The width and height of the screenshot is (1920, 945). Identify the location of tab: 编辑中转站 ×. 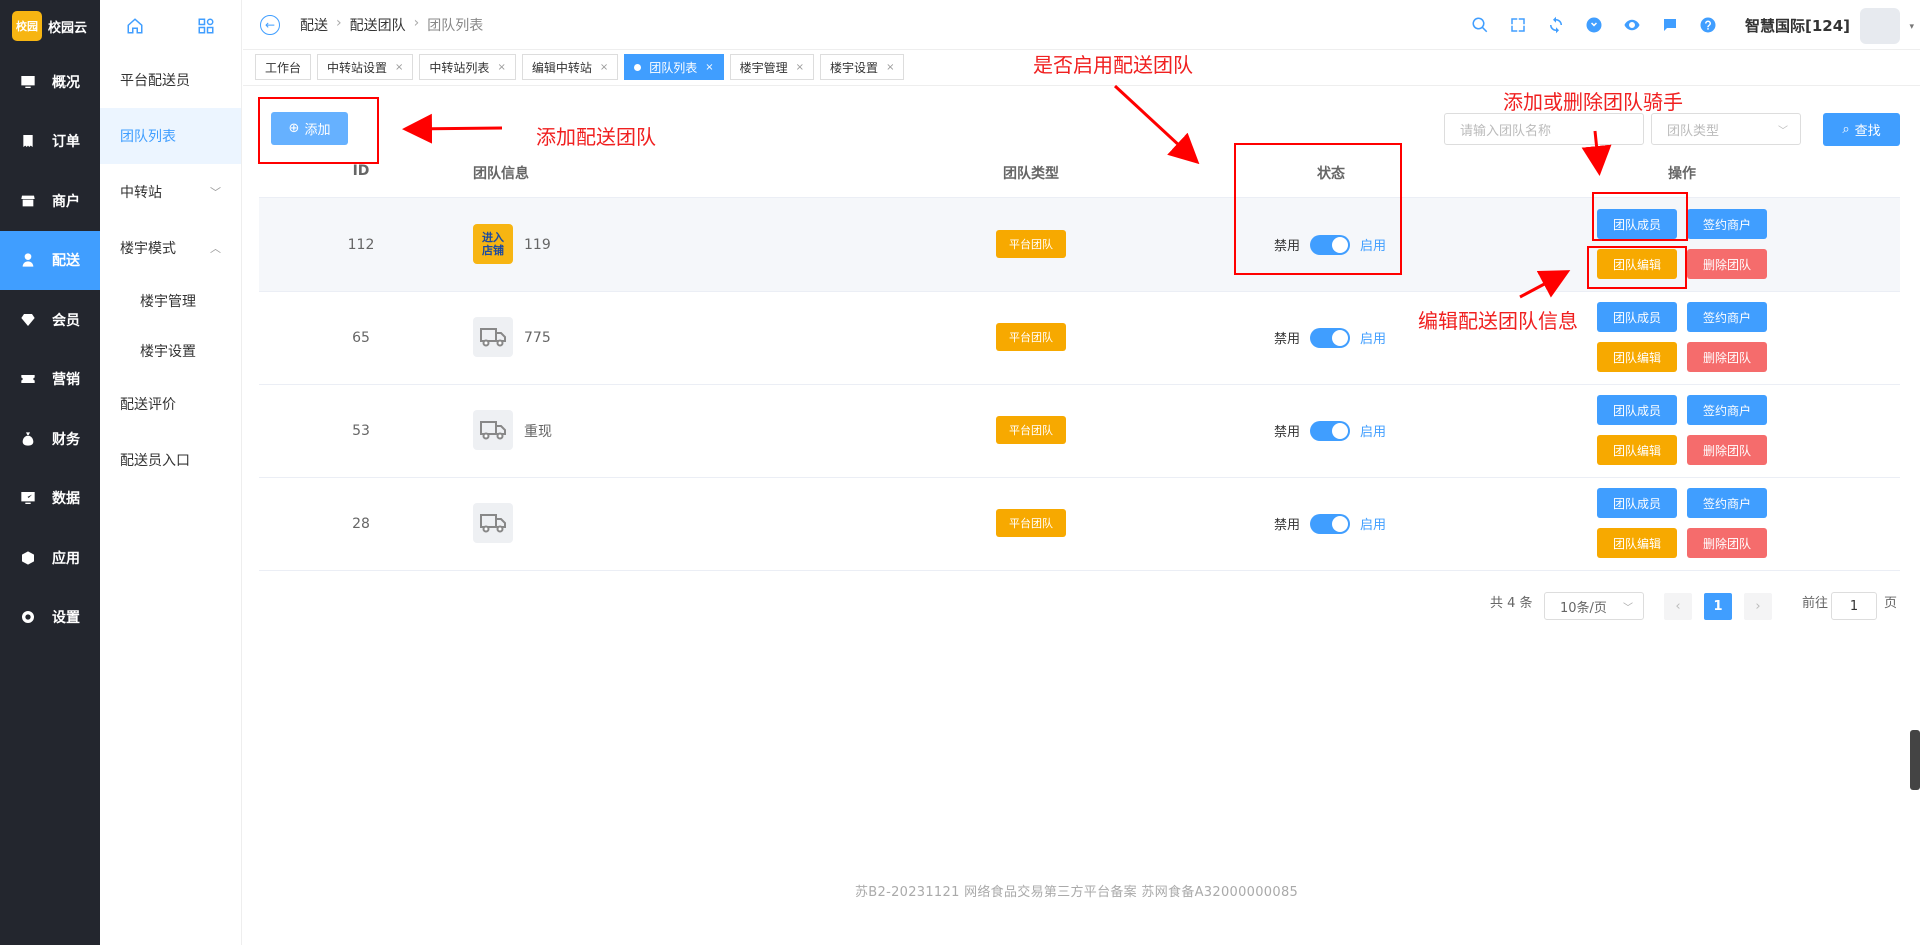
(570, 67).